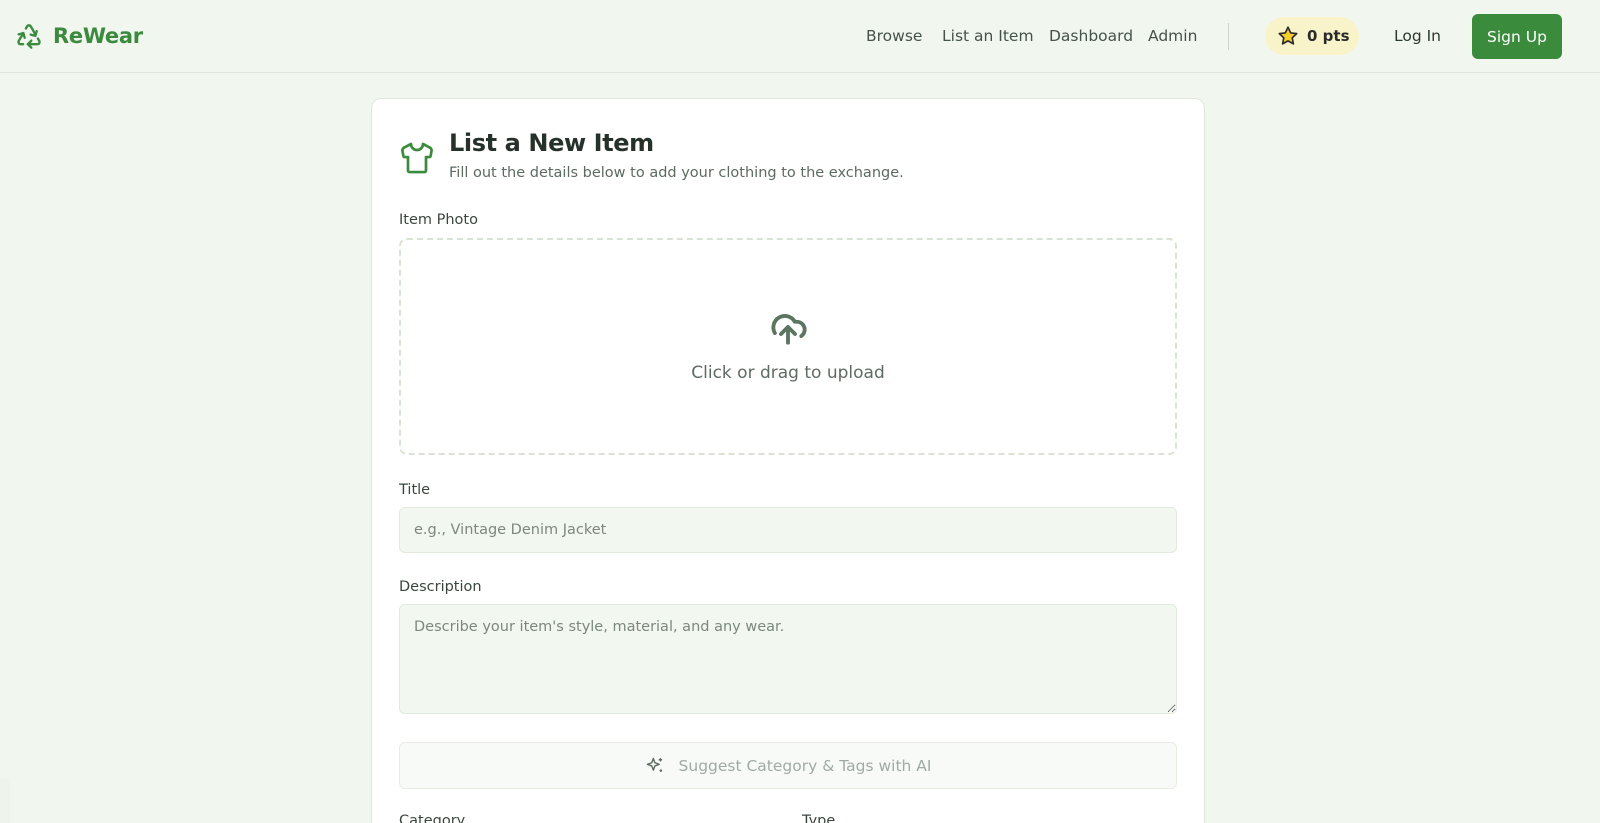 The width and height of the screenshot is (1600, 823). I want to click on photo-upload-dropzone: Click or drag to upload, so click(788, 346).